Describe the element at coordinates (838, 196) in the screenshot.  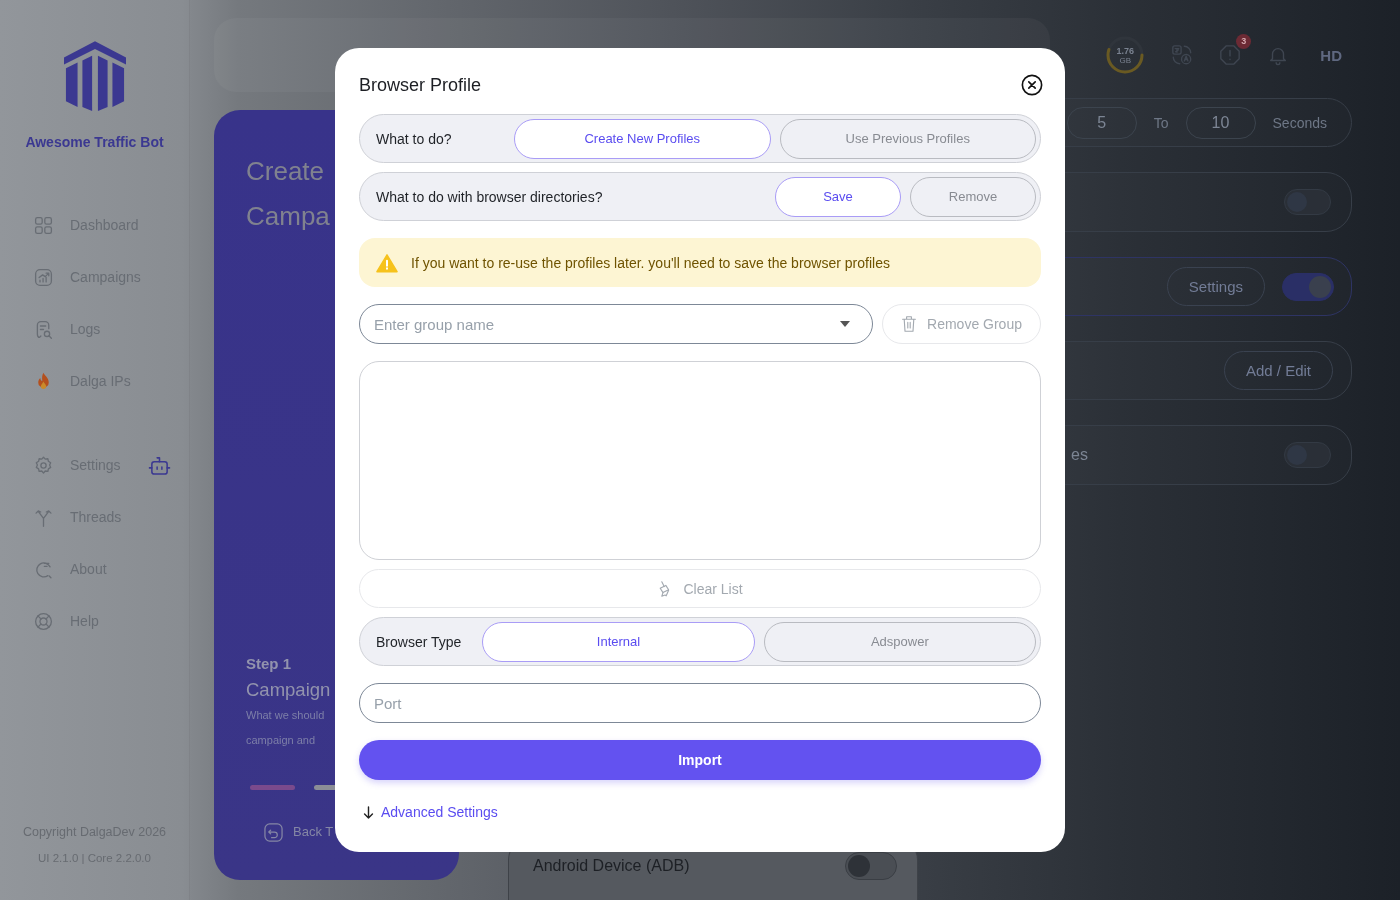
I see `segment-button: Save` at that location.